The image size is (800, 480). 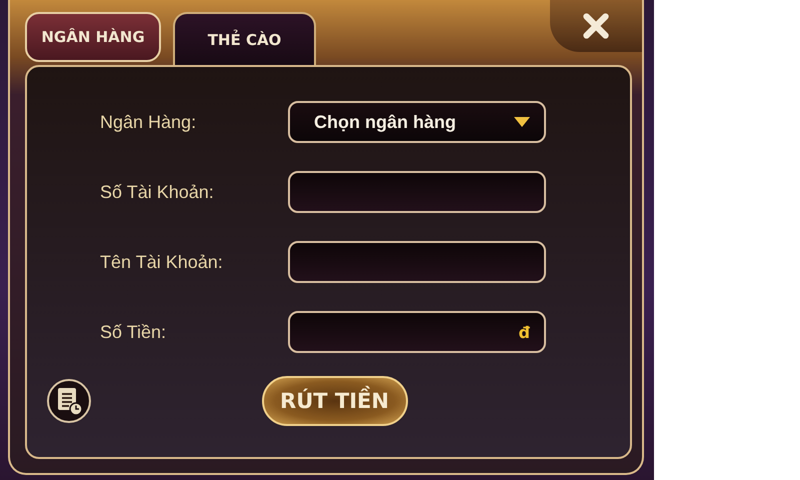 I want to click on bank-dropdown: Chọn ngân hàng, so click(x=417, y=122).